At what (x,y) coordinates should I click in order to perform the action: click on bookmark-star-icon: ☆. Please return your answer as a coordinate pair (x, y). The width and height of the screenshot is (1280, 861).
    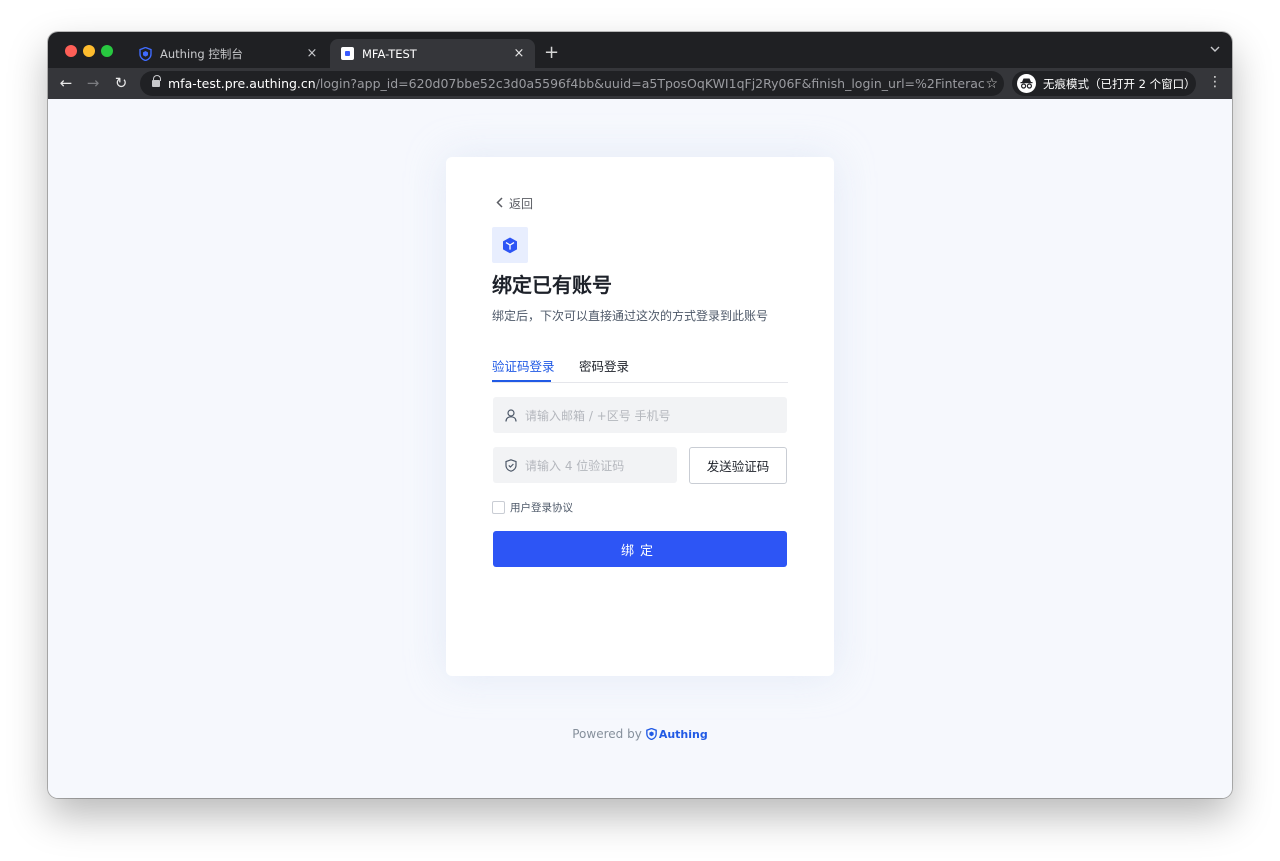
    Looking at the image, I should click on (991, 84).